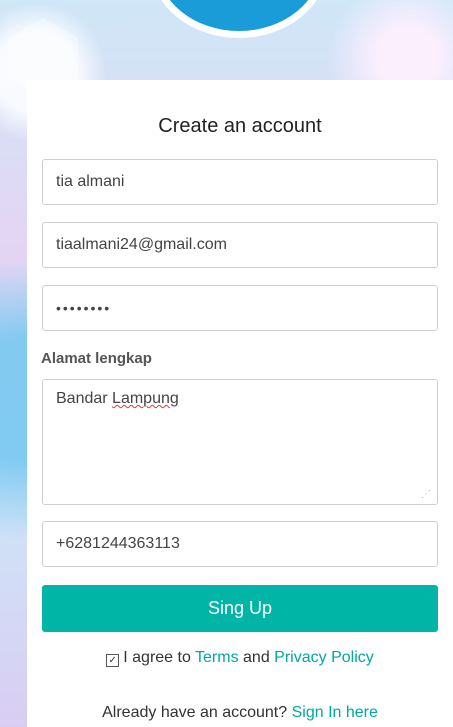 The image size is (453, 727). Describe the element at coordinates (96, 358) in the screenshot. I see `address-label: Alamat lengkap` at that location.